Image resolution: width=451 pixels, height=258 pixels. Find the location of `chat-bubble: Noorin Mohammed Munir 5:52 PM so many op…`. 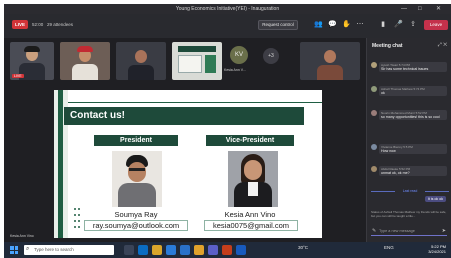

chat-bubble: Noorin Mohammed Munir 5:52 PM so many op… is located at coordinates (413, 115).